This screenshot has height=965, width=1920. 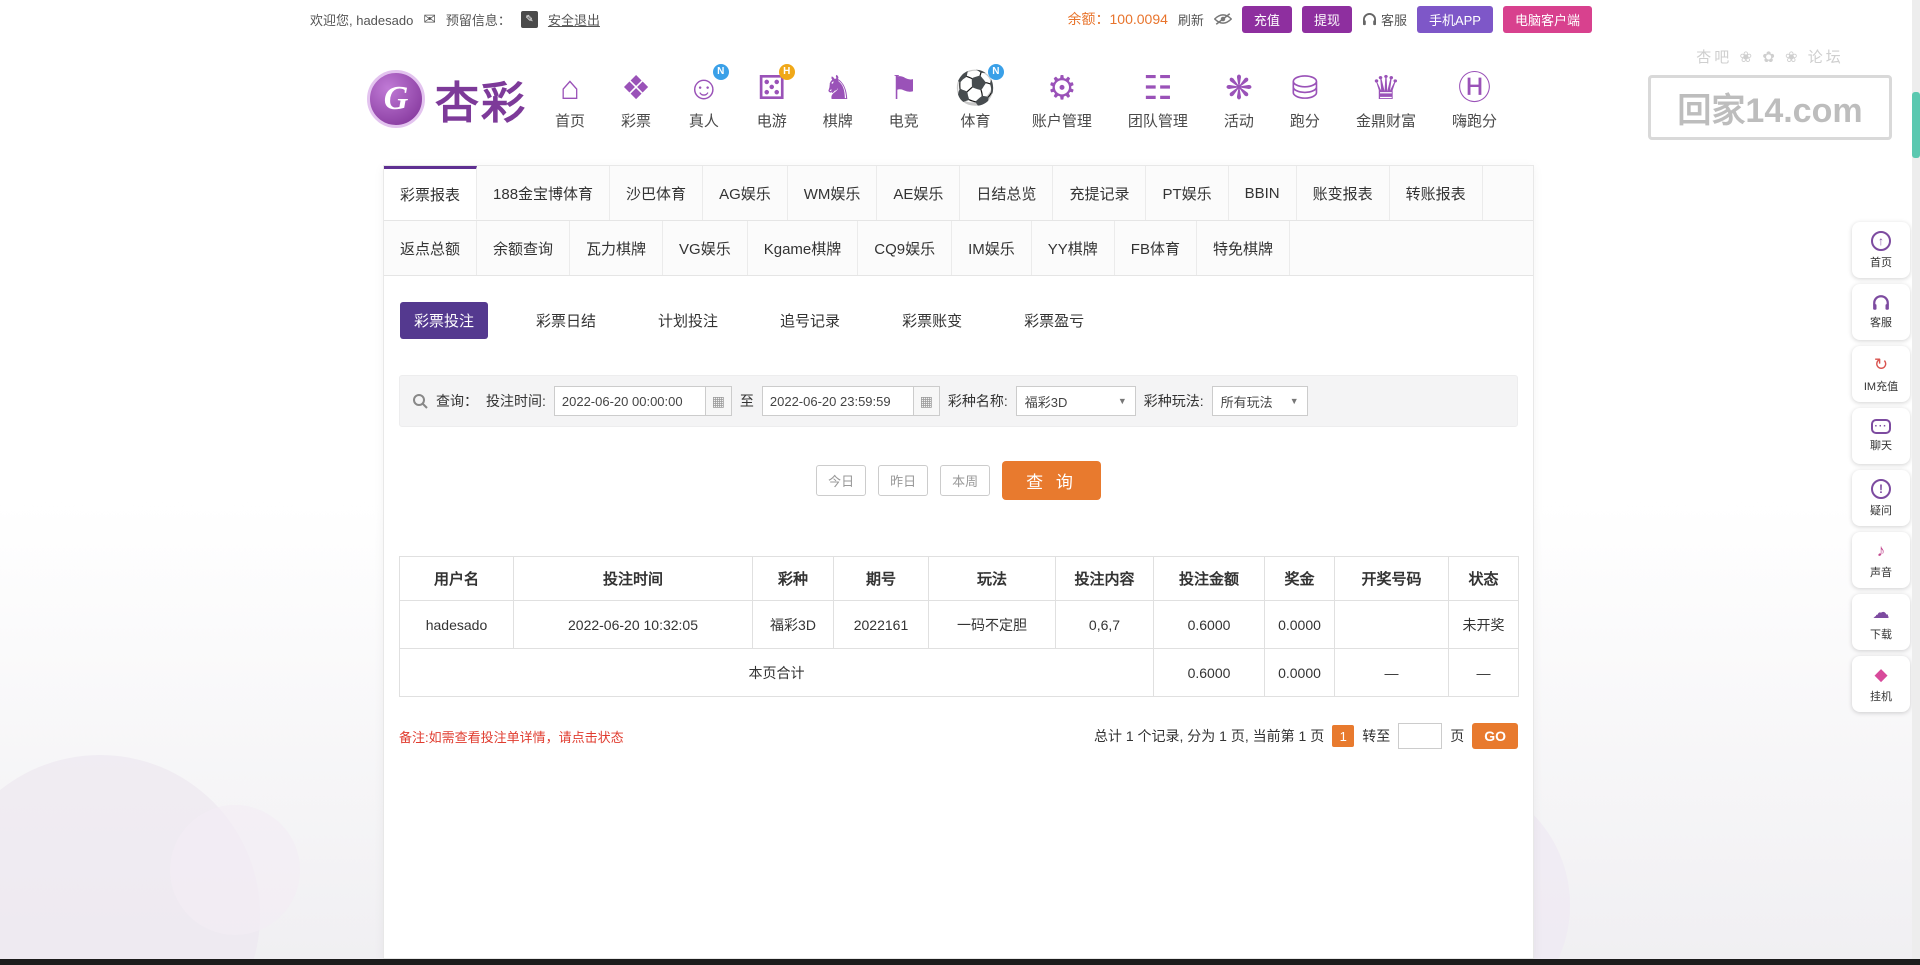 What do you see at coordinates (1881, 364) in the screenshot?
I see `recharge-cycle-icon: ↻` at bounding box center [1881, 364].